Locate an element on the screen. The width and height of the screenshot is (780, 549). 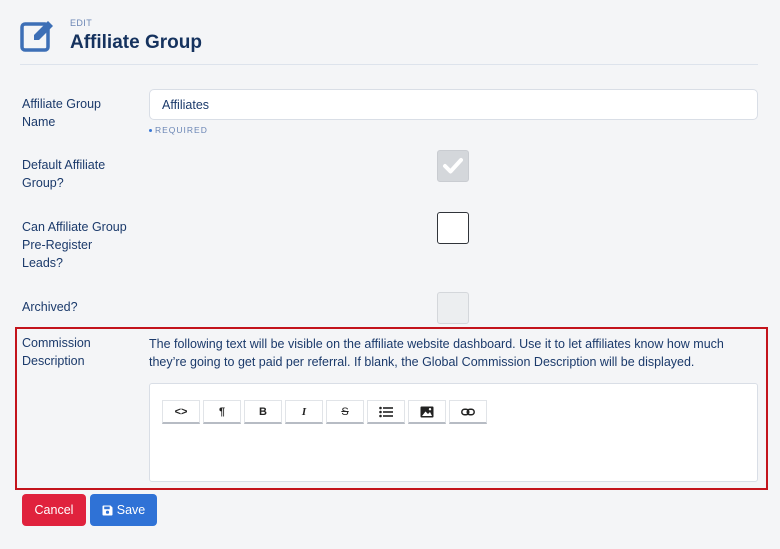
cancel-button: Cancel is located at coordinates (54, 510).